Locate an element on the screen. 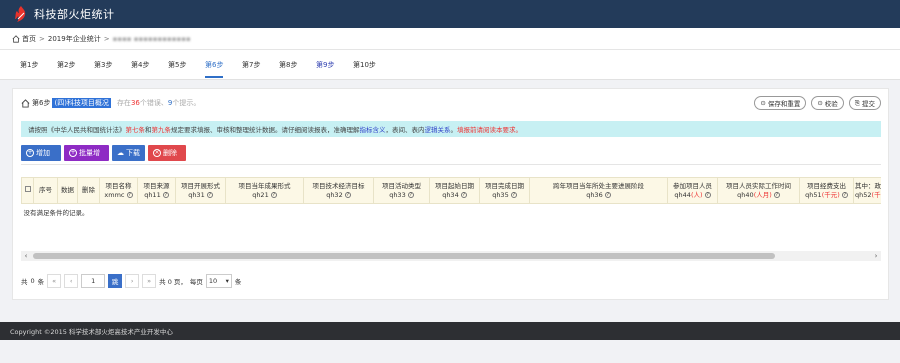  top-bar: 科技部火炬统计 is located at coordinates (450, 14).